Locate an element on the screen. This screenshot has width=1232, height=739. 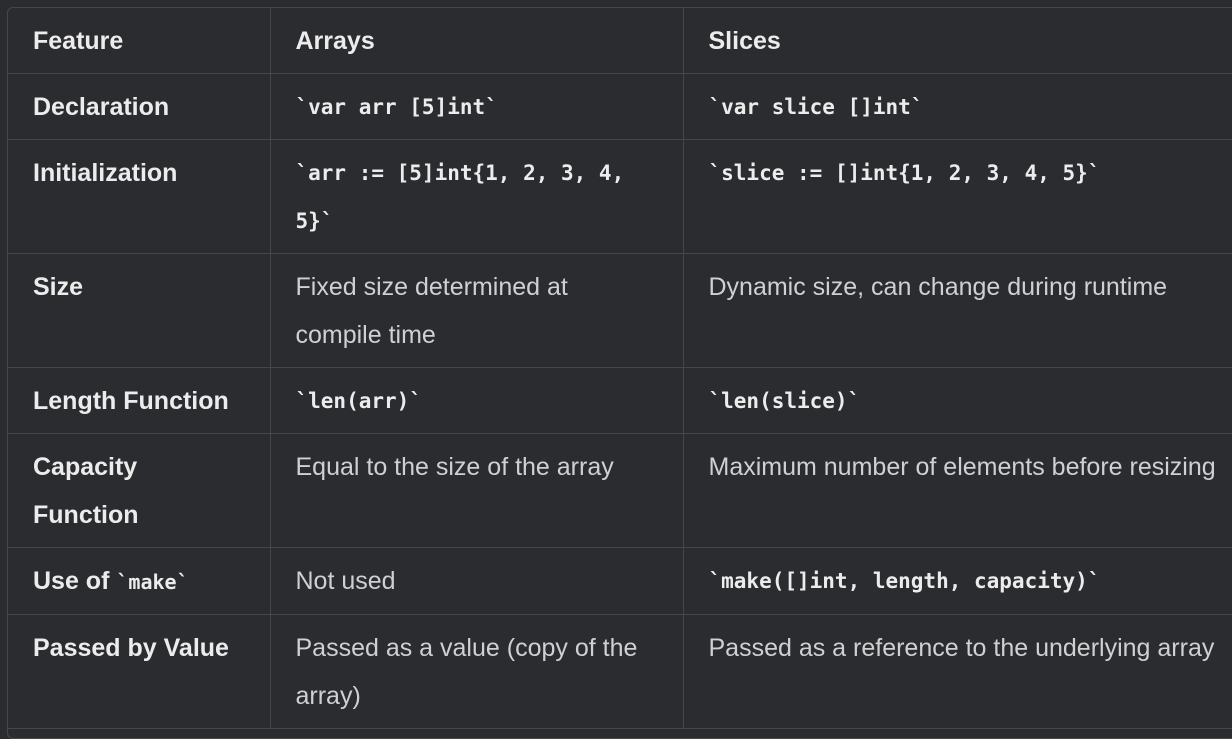
row-feature-cell: Initialization is located at coordinates (139, 196).